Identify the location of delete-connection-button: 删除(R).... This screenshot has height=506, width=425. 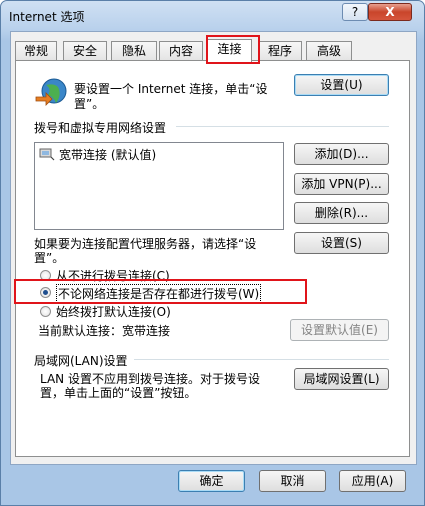
(341, 213).